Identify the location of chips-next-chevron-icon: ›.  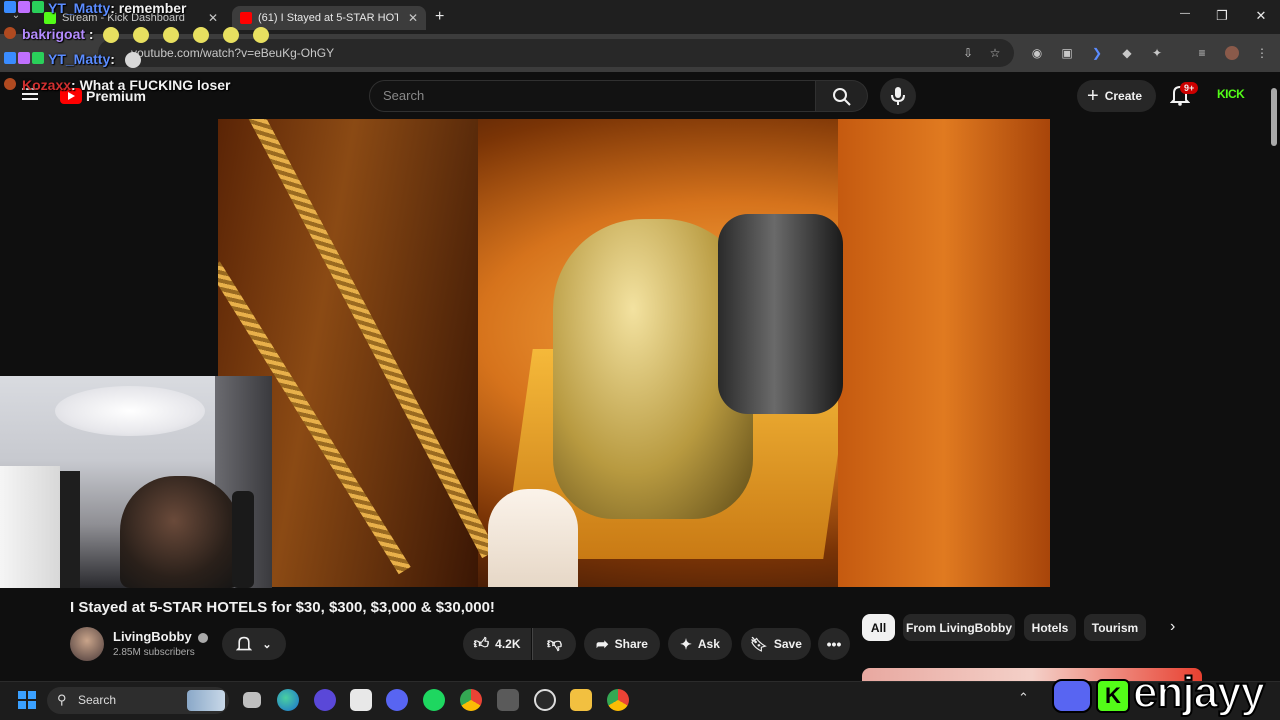
(1172, 627).